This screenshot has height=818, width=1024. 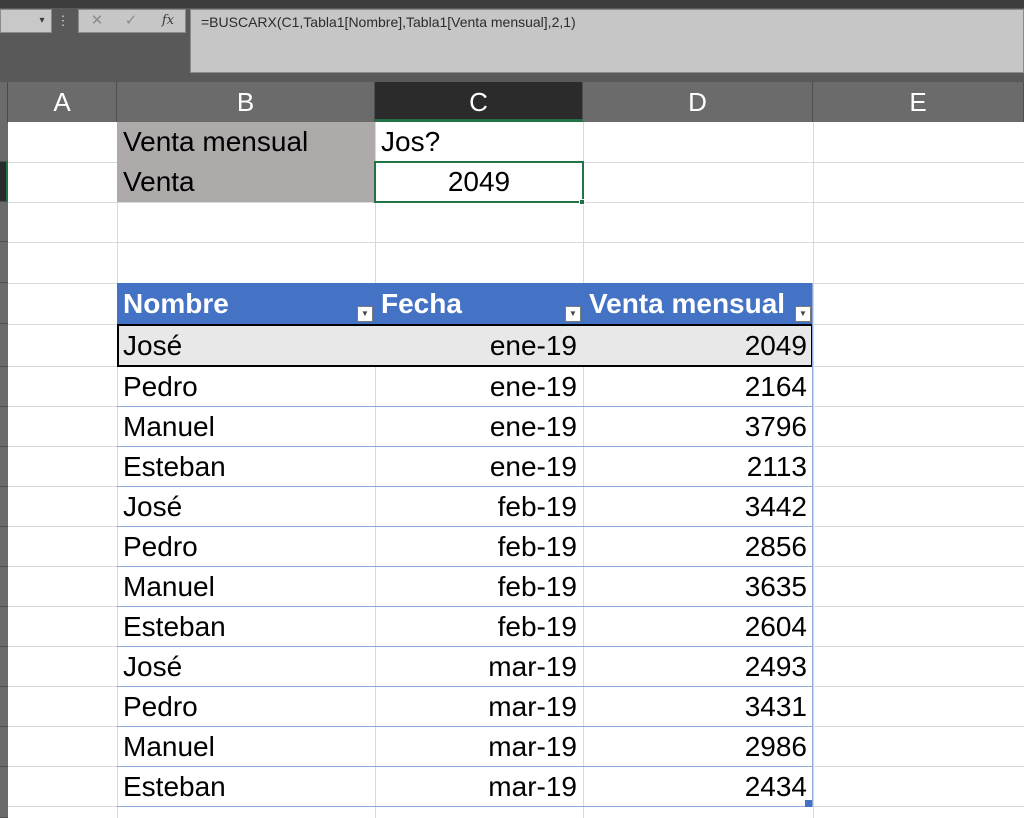 What do you see at coordinates (465, 345) in the screenshot?
I see `selected-row-outline` at bounding box center [465, 345].